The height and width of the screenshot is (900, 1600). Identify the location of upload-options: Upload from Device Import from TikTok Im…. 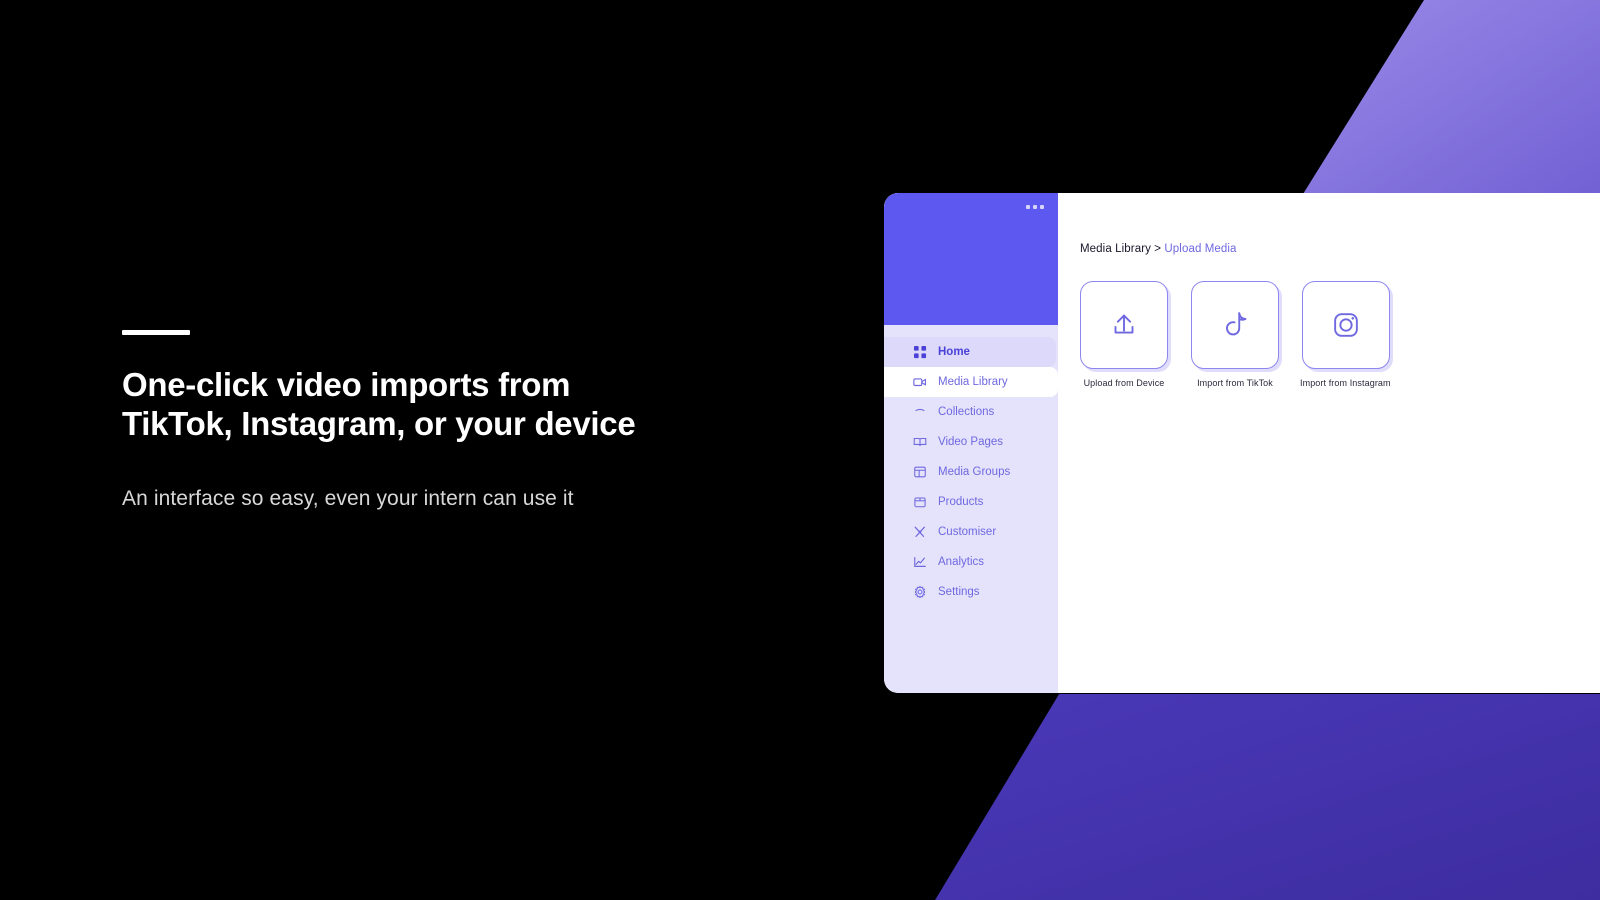
(1340, 334).